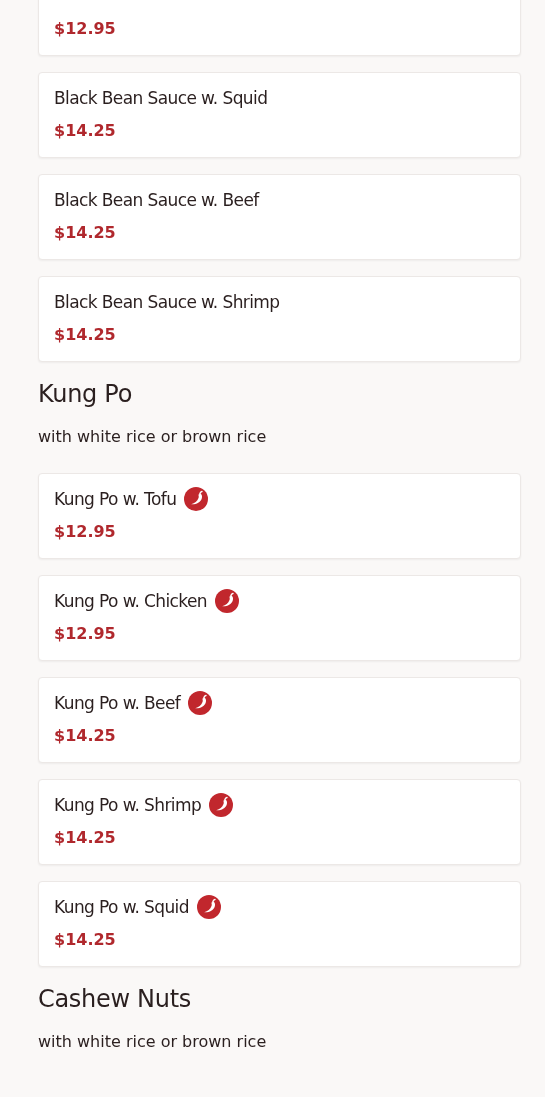  I want to click on item-name: Kung Po w. Chicken, so click(131, 601).